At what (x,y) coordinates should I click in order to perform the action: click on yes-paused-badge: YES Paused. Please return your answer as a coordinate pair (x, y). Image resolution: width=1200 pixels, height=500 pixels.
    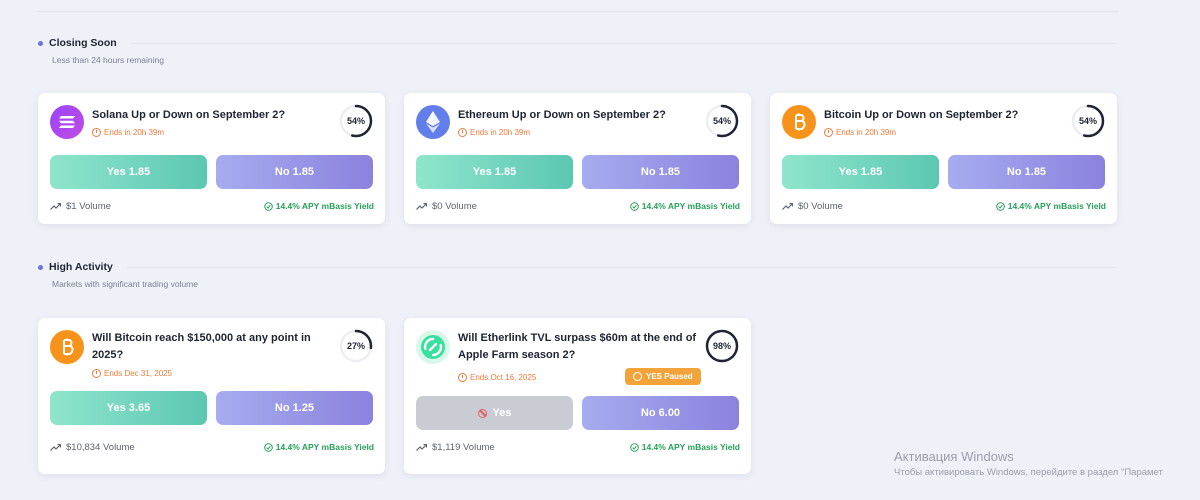
    Looking at the image, I should click on (663, 376).